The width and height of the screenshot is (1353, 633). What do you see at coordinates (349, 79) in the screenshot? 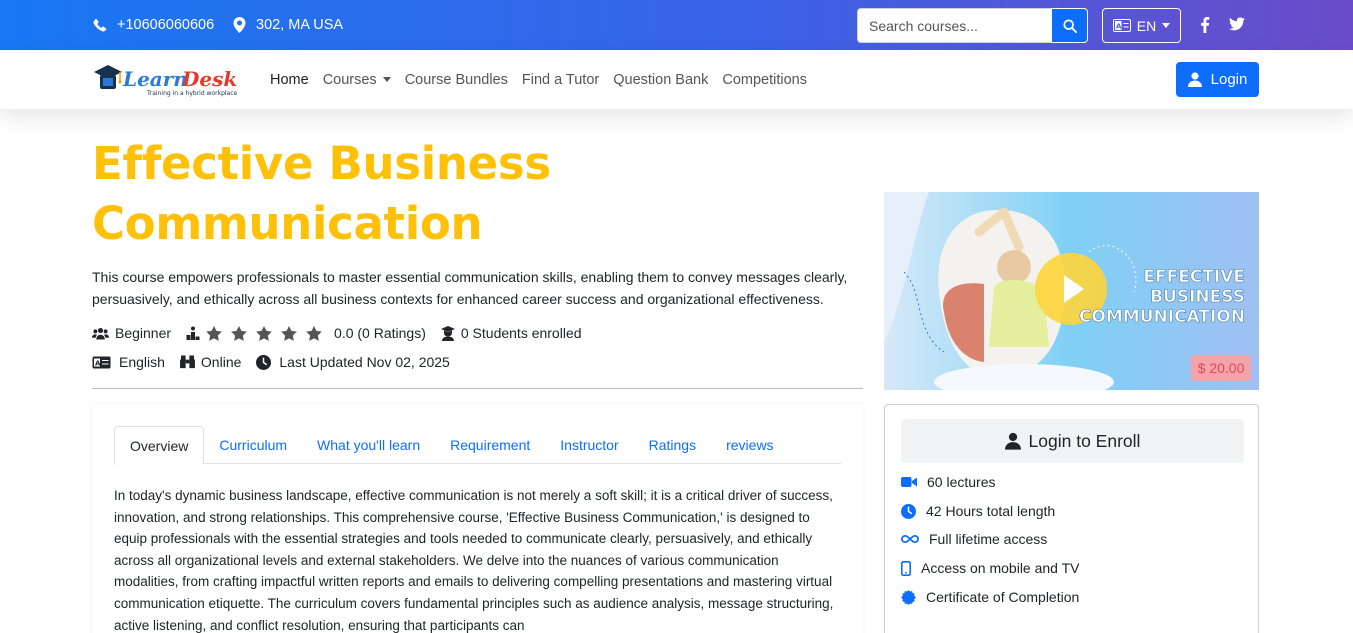
I see `nav-courses-label: Courses` at bounding box center [349, 79].